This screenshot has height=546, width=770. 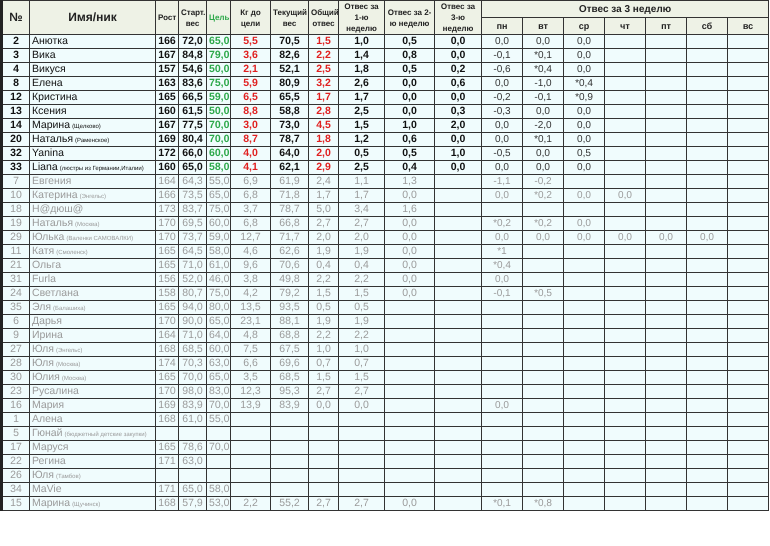 I want to click on table-cell: 77,5, so click(x=192, y=125).